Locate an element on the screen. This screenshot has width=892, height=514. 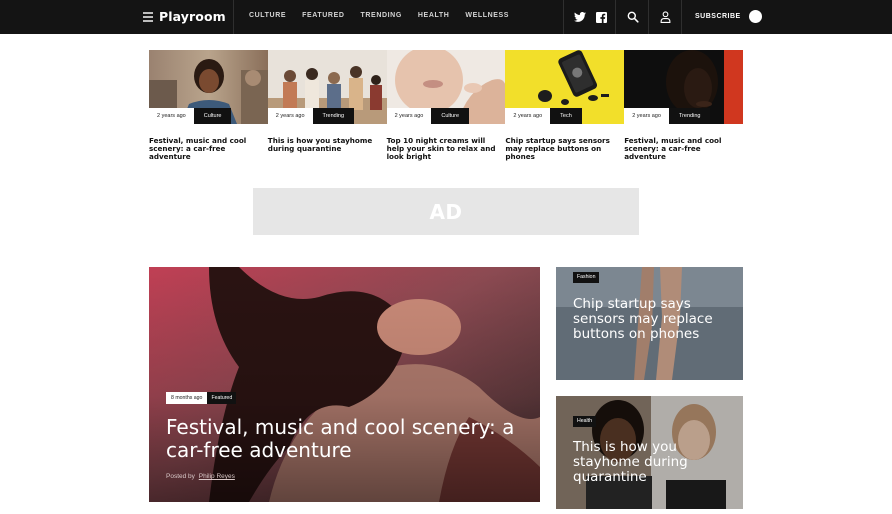
side-category-tag: Health is located at coordinates (584, 421).